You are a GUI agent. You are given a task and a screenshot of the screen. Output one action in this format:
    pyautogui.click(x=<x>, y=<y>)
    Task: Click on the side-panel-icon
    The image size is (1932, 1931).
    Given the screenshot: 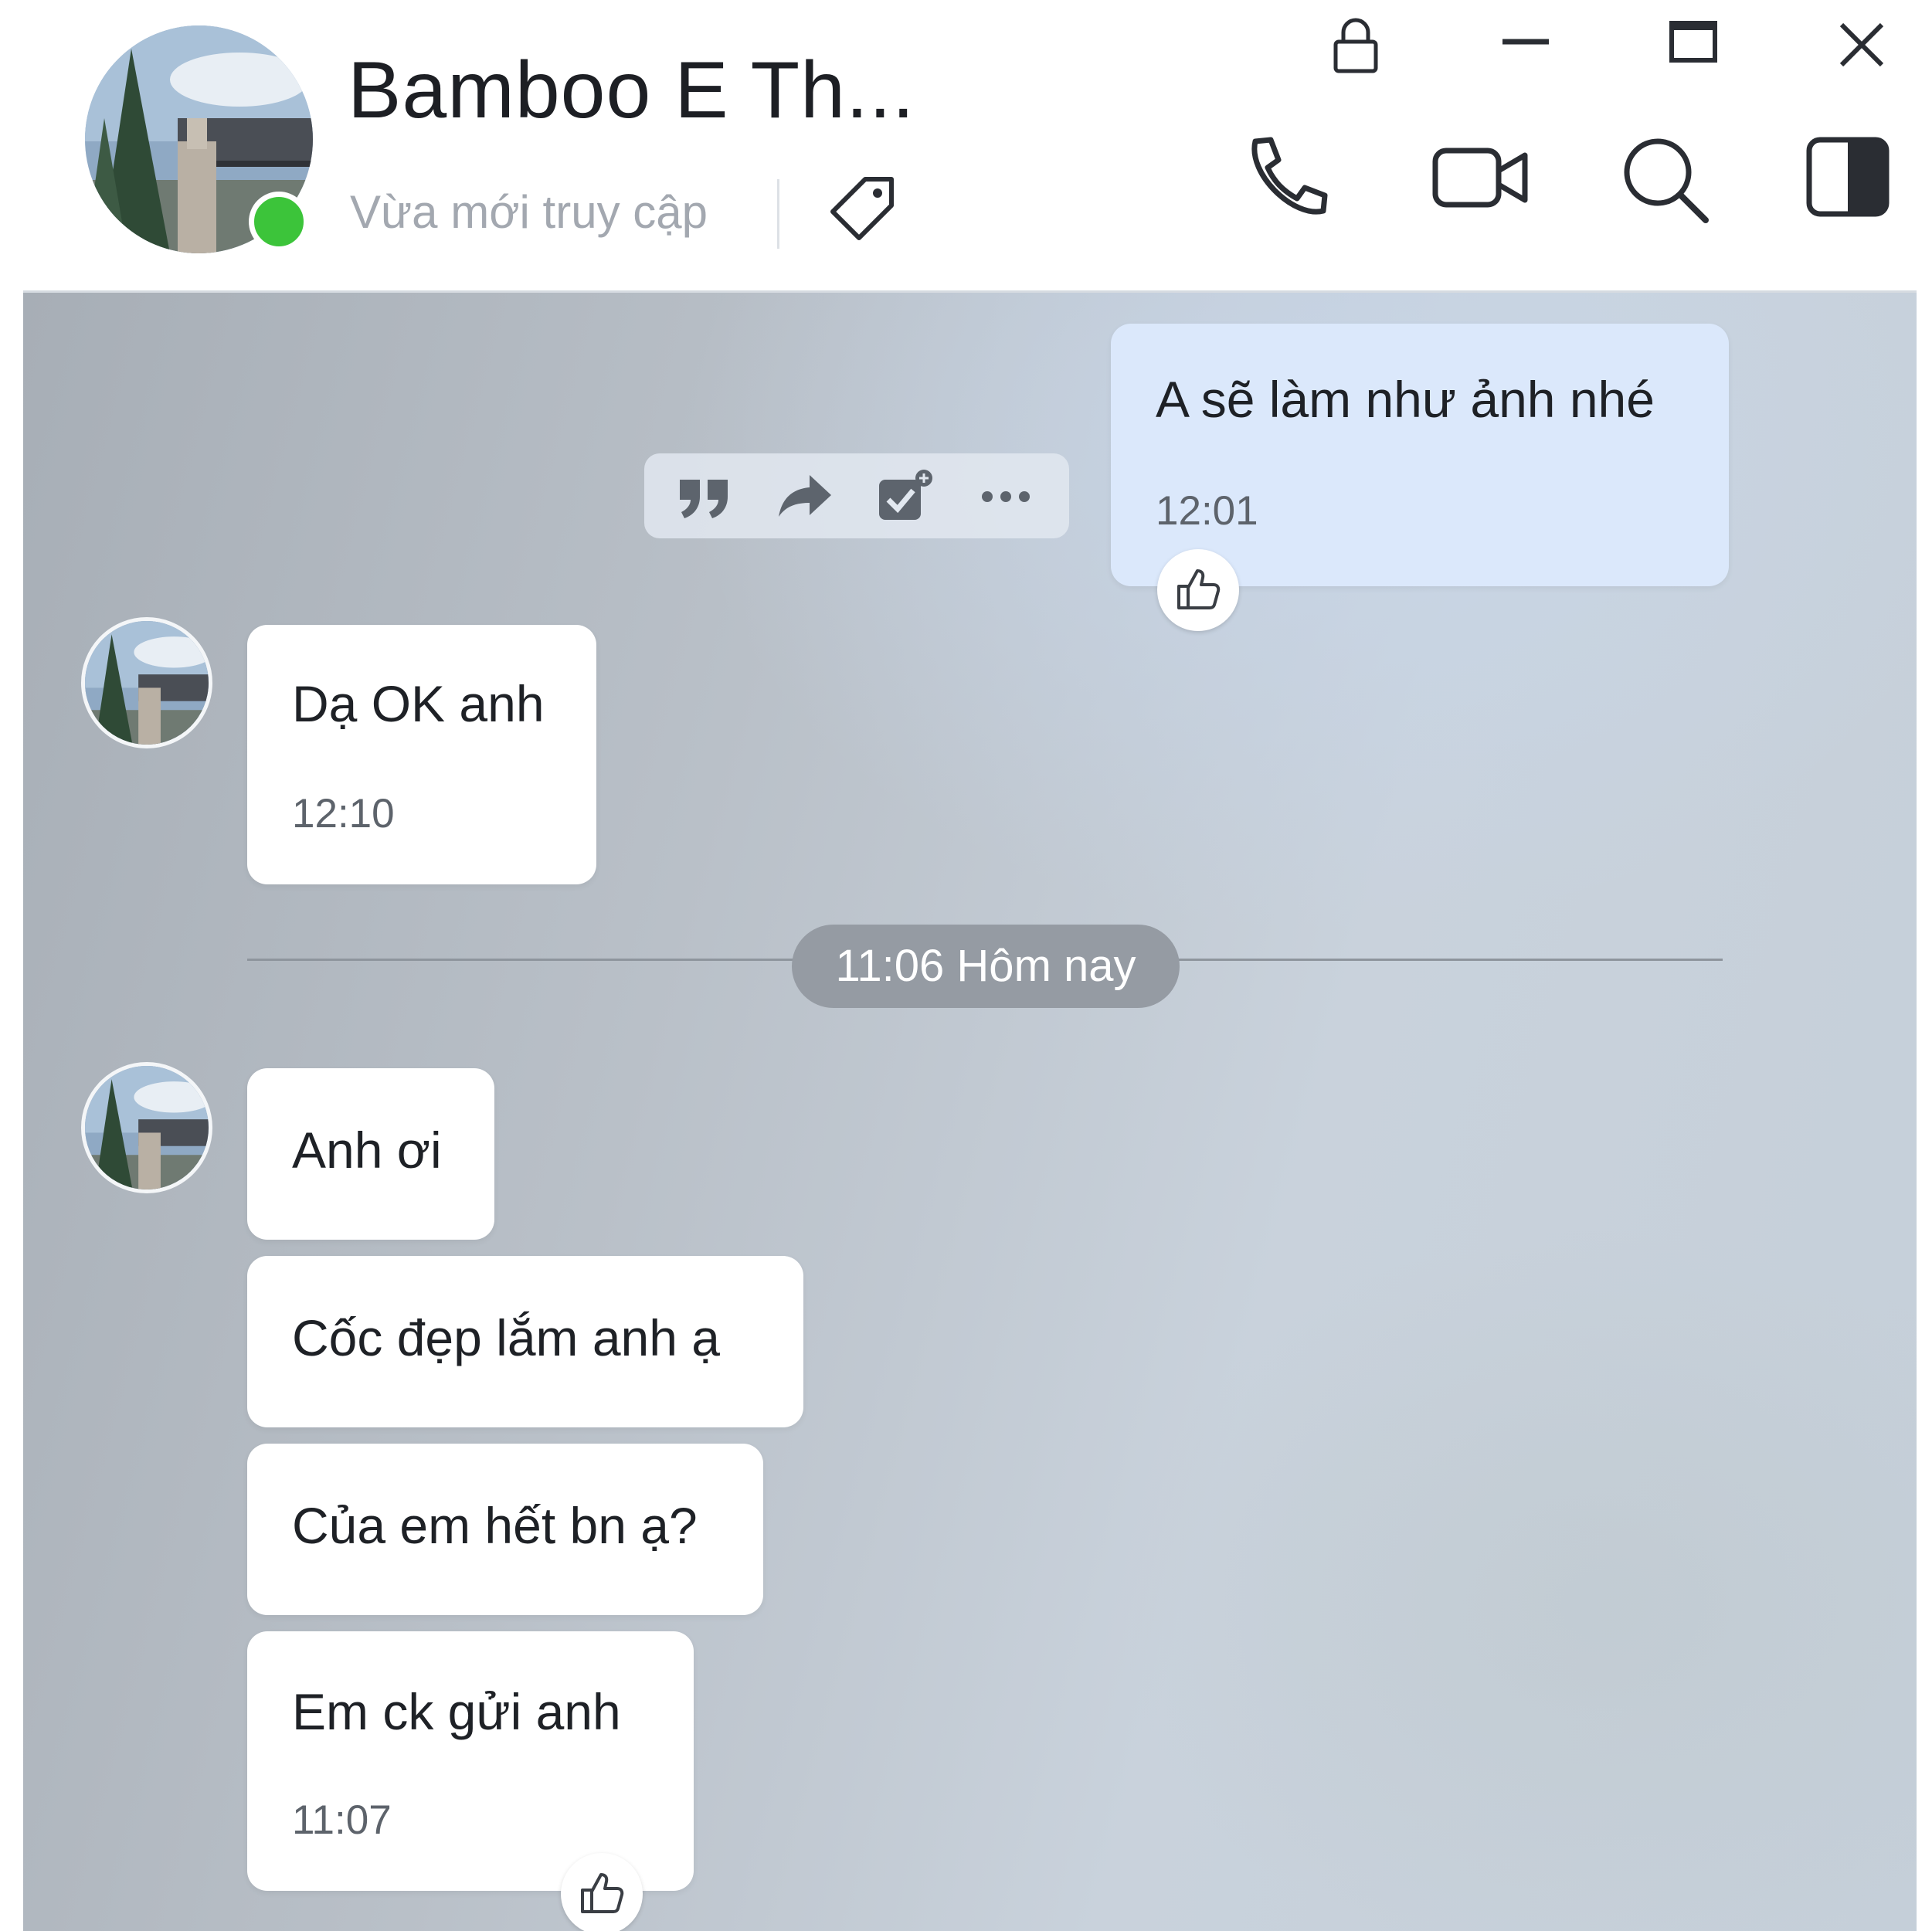 What is the action you would take?
    pyautogui.click(x=1850, y=177)
    